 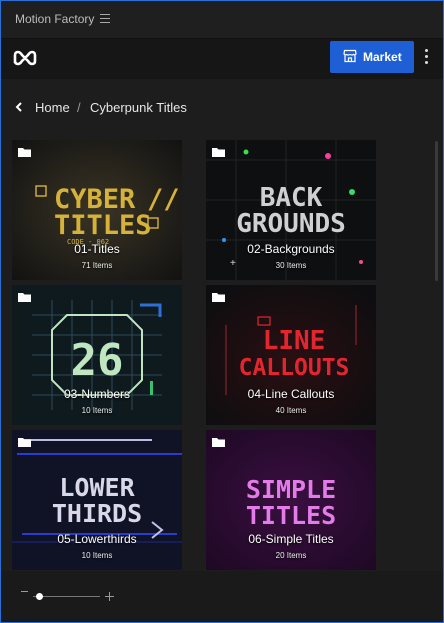 What do you see at coordinates (97, 513) in the screenshot?
I see `thumbnail-text: THIRDS` at bounding box center [97, 513].